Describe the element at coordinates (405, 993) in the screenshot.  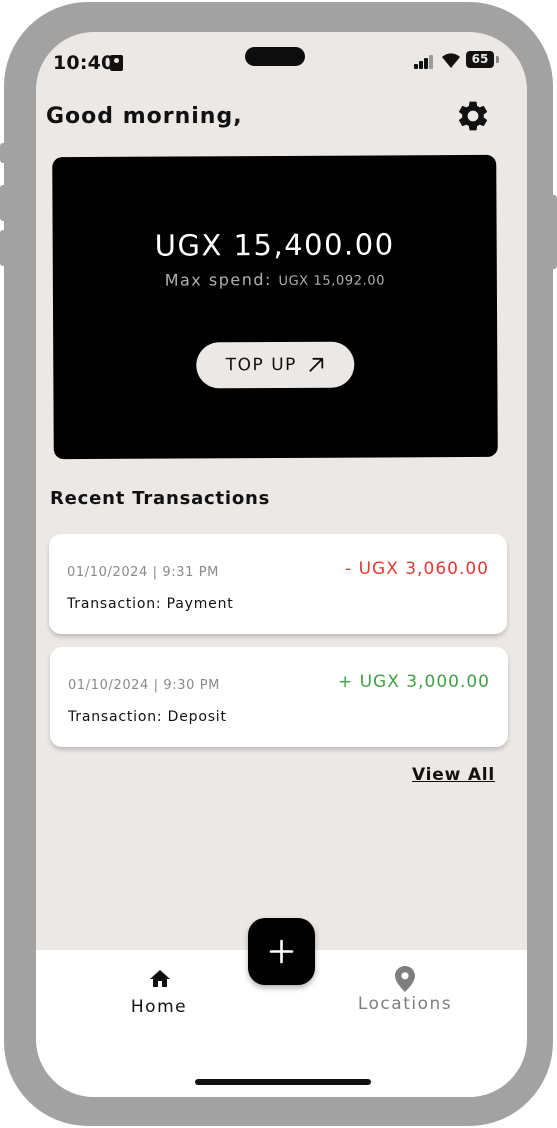
I see `nav-item-locations: Locations` at that location.